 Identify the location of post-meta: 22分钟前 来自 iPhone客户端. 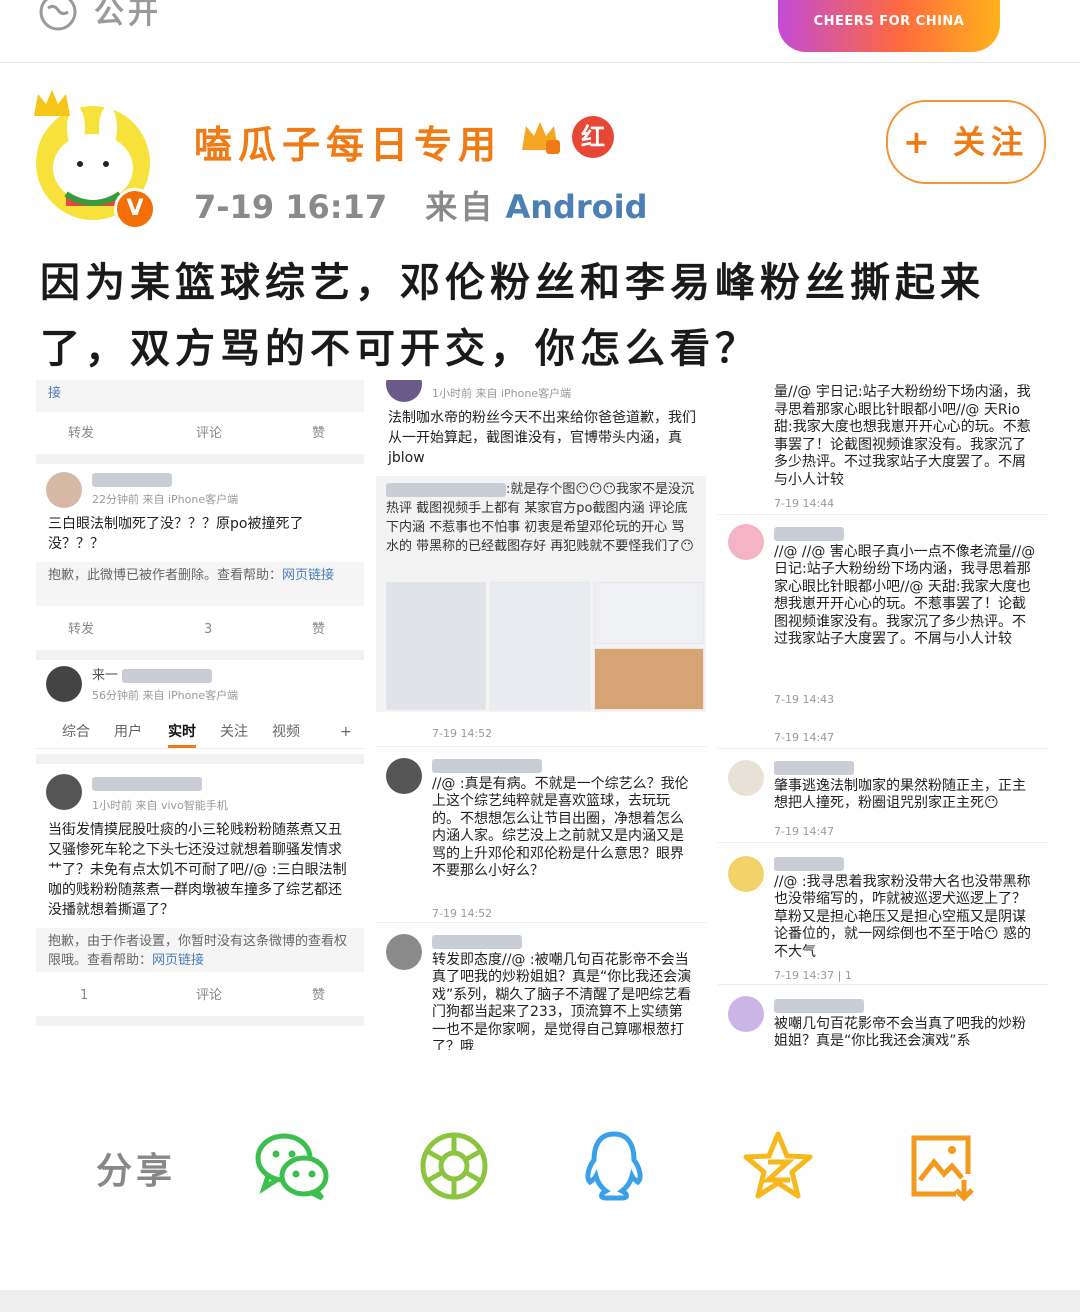
(165, 499).